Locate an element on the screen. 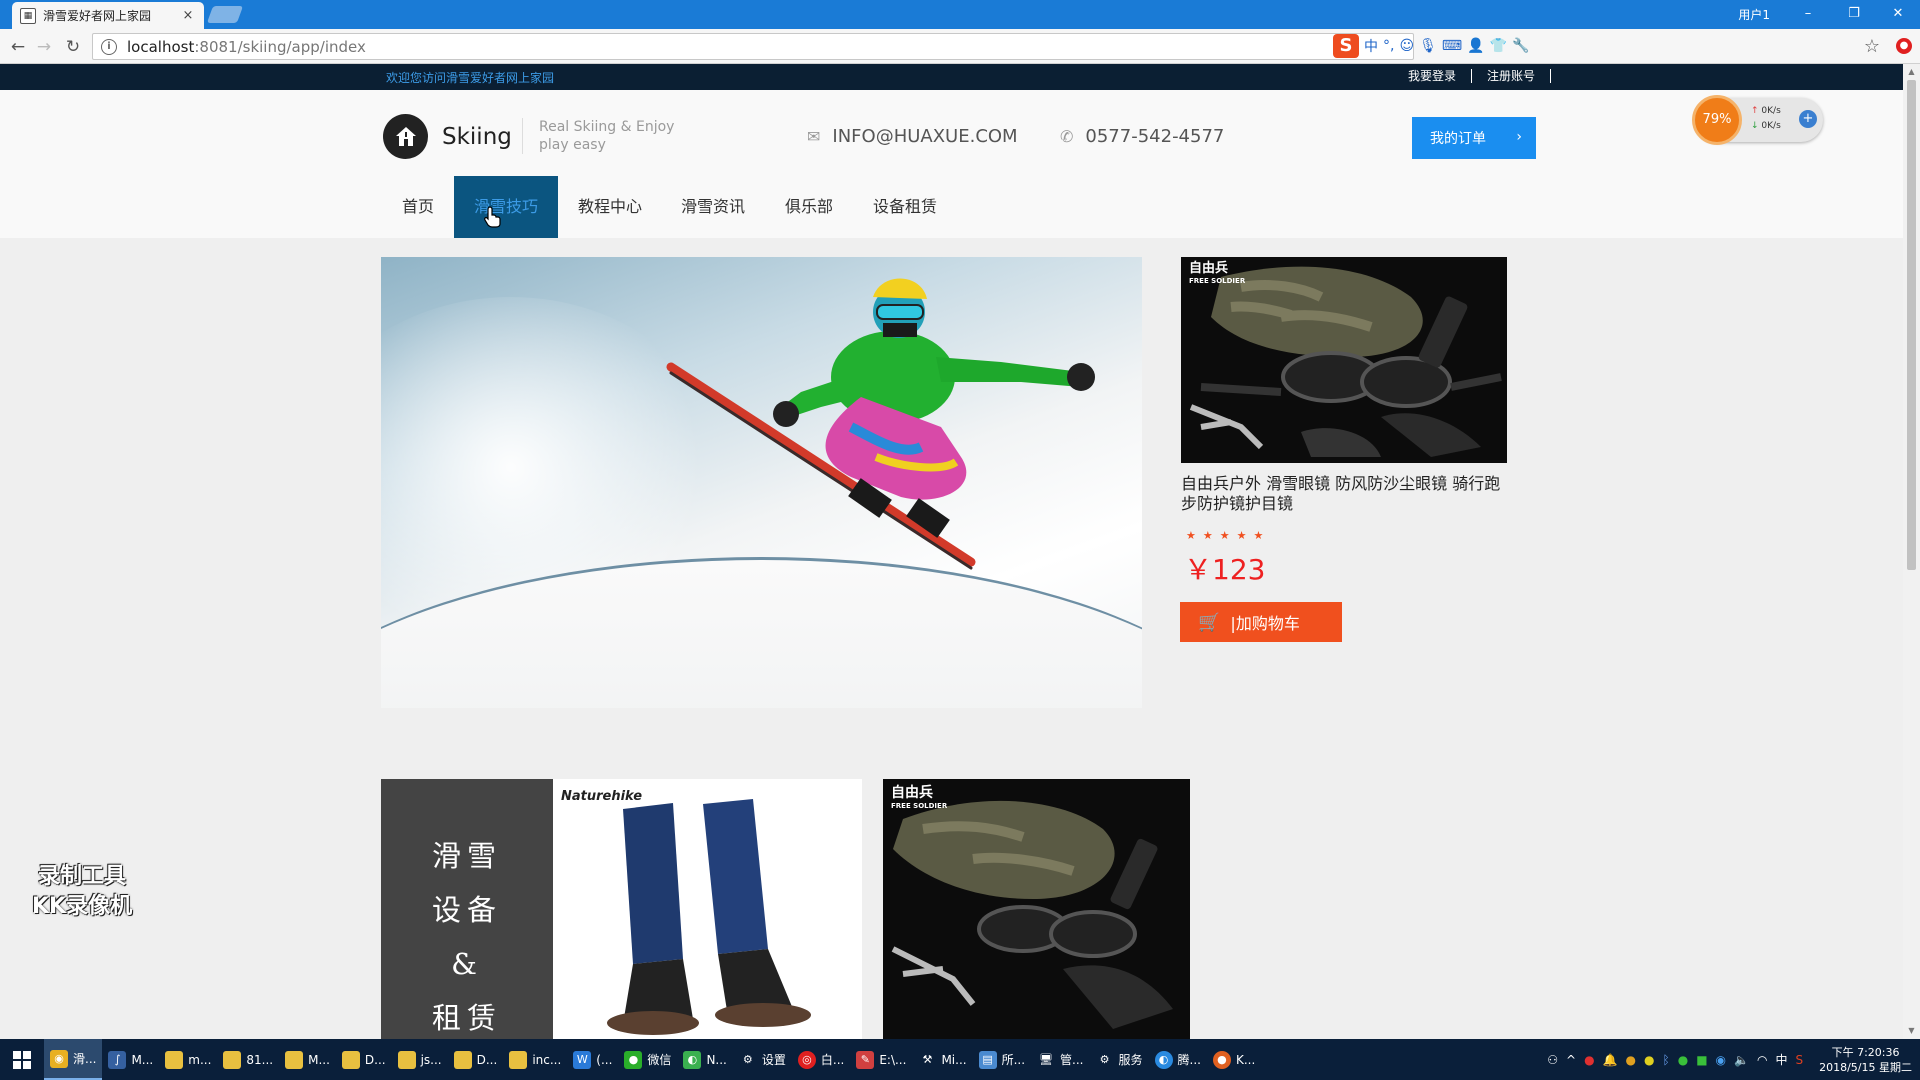 The image size is (1920, 1080). sogou-icon: S is located at coordinates (1346, 46).